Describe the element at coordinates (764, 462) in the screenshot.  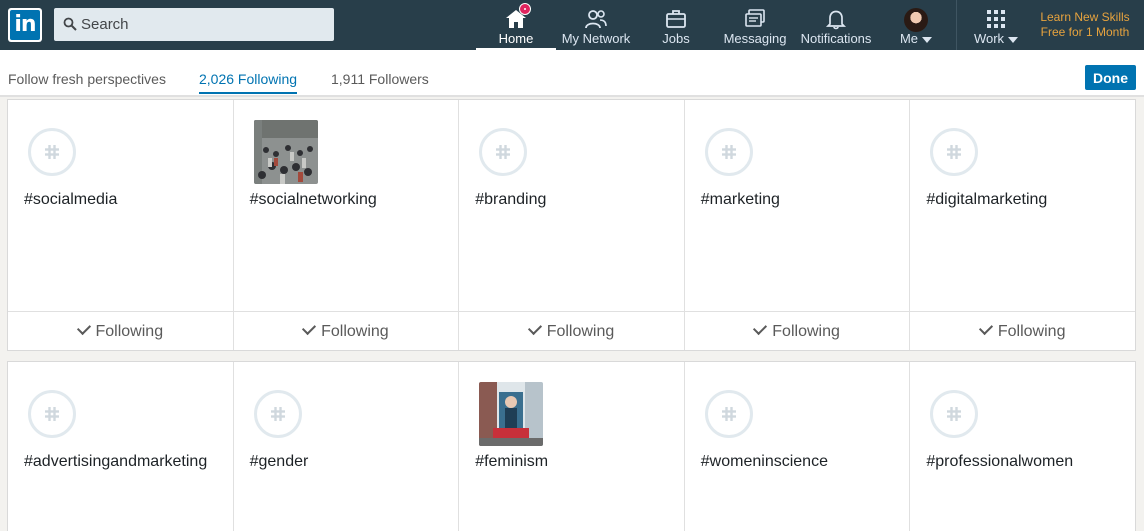
I see `topic-name: #womeninscience` at that location.